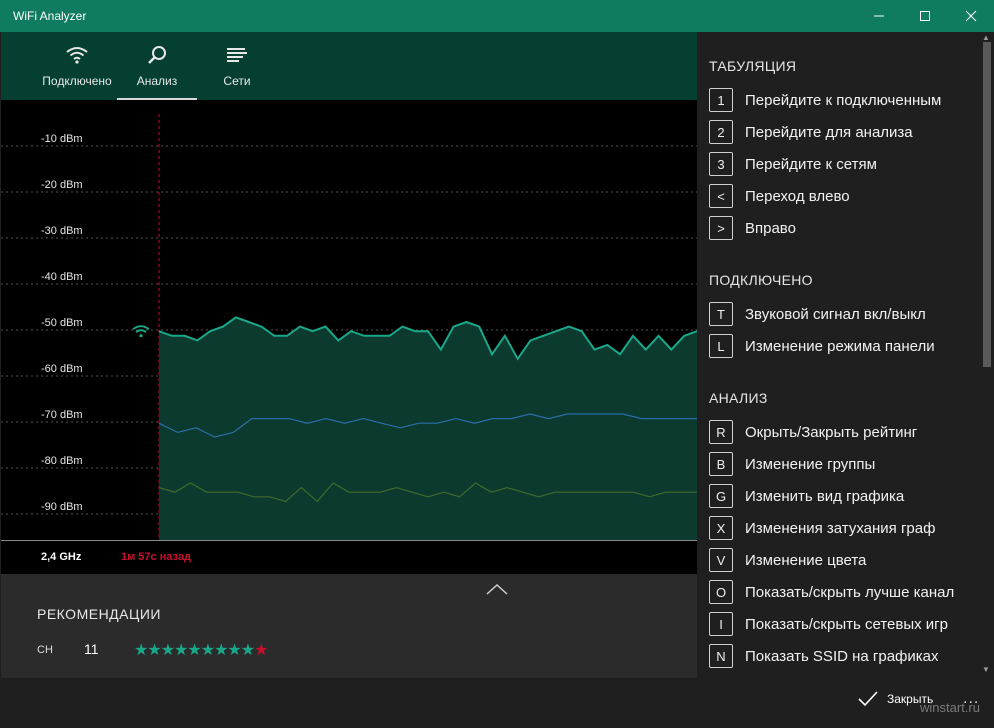 This screenshot has width=994, height=728. What do you see at coordinates (141, 331) in the screenshot?
I see `connected-wifi-icon` at bounding box center [141, 331].